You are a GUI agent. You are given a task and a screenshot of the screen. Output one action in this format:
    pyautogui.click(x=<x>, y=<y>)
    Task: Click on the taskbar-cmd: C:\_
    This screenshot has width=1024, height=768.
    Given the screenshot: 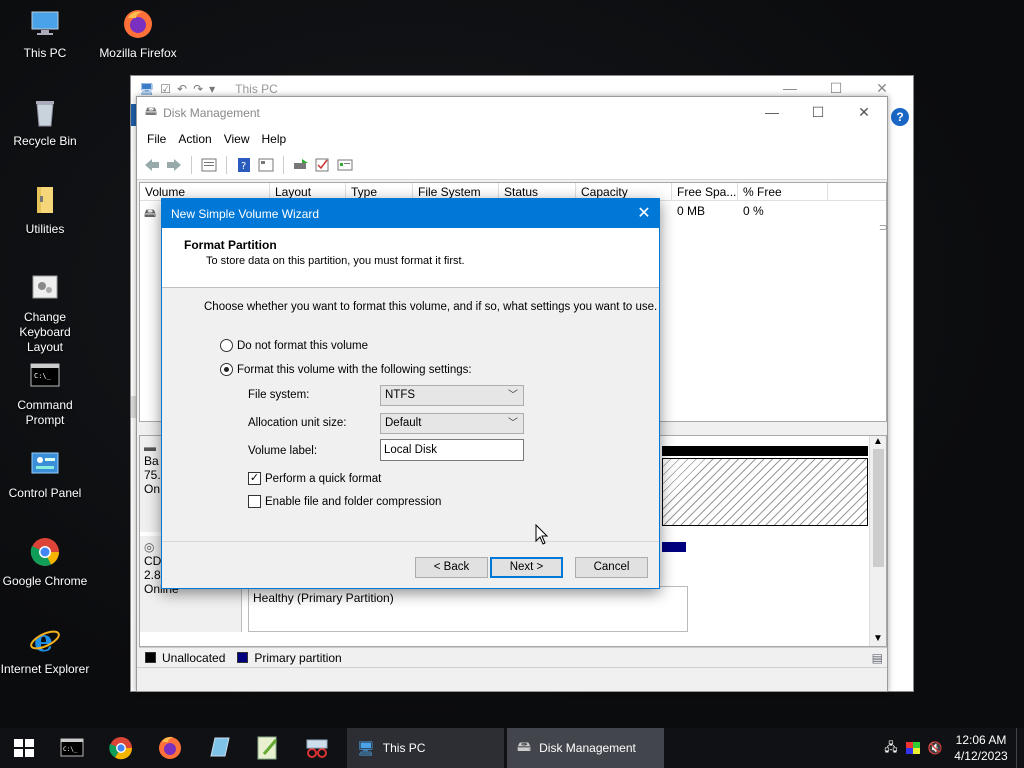 What is the action you would take?
    pyautogui.click(x=72, y=748)
    